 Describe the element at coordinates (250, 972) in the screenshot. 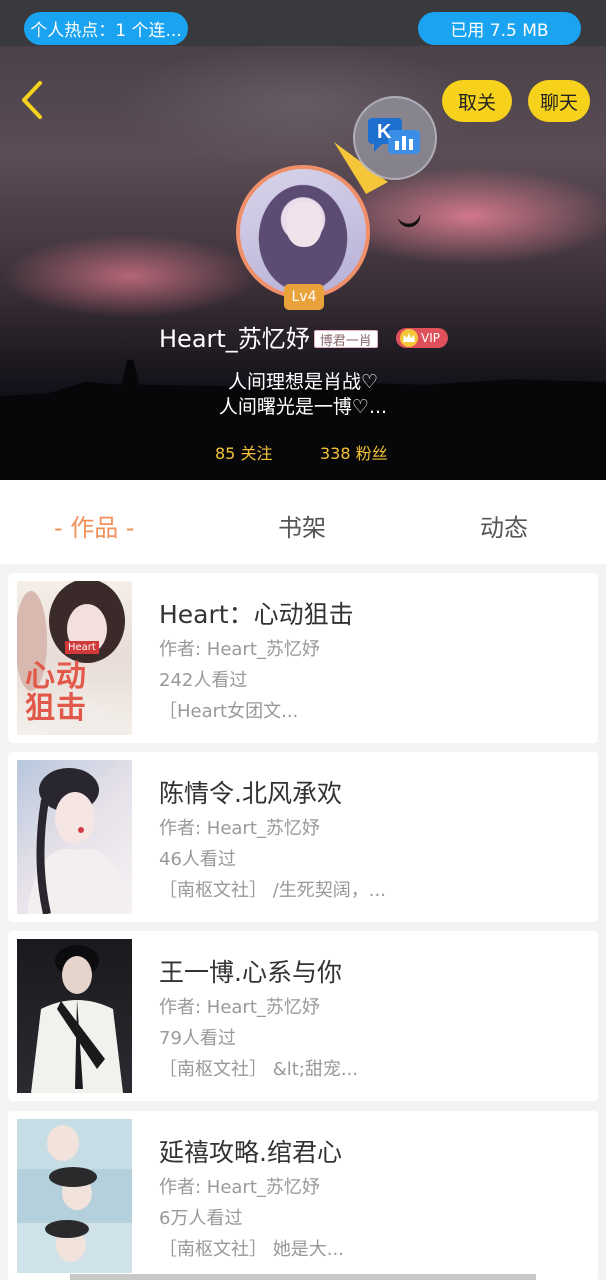

I see `book-title: 王一博.心系与你` at that location.